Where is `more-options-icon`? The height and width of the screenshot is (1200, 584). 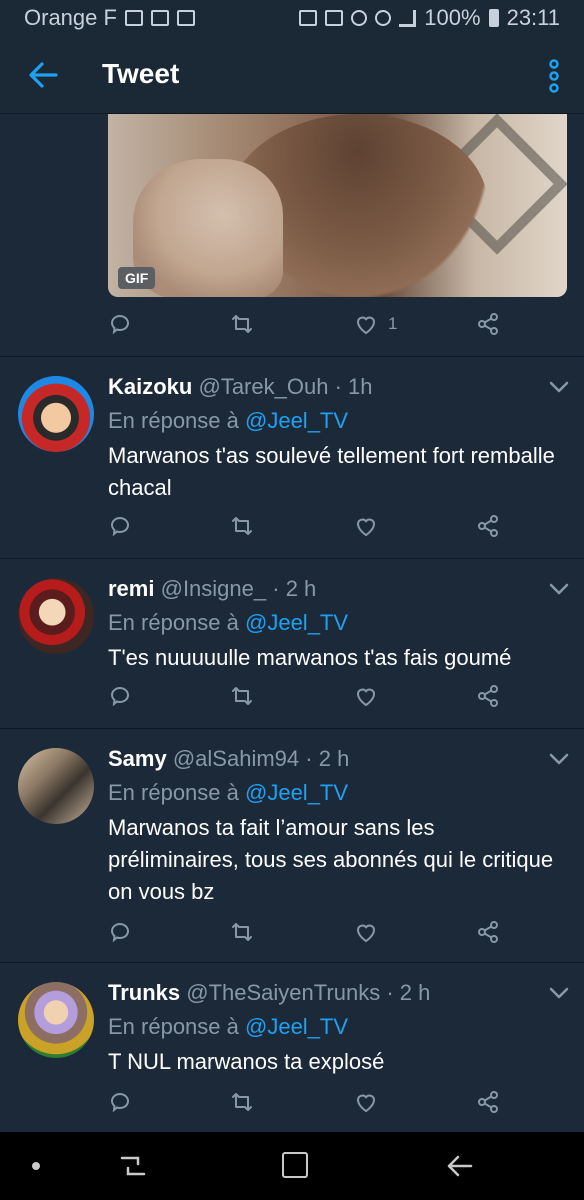 more-options-icon is located at coordinates (554, 76).